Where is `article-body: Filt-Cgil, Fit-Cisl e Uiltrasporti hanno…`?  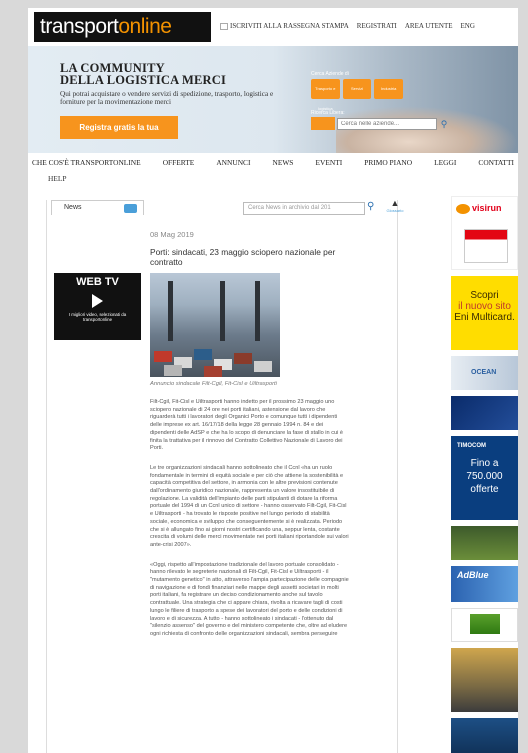 article-body: Filt-Cgil, Fit-Cisl e Uiltrasporti hanno… is located at coordinates (265, 519).